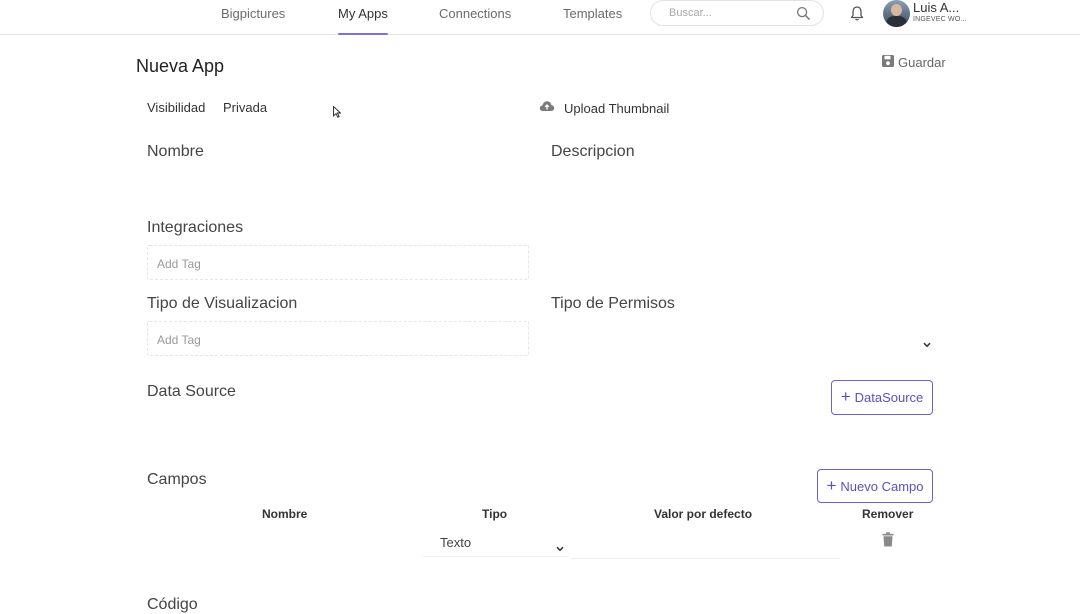  Describe the element at coordinates (593, 151) in the screenshot. I see `description-label: Descripcion` at that location.